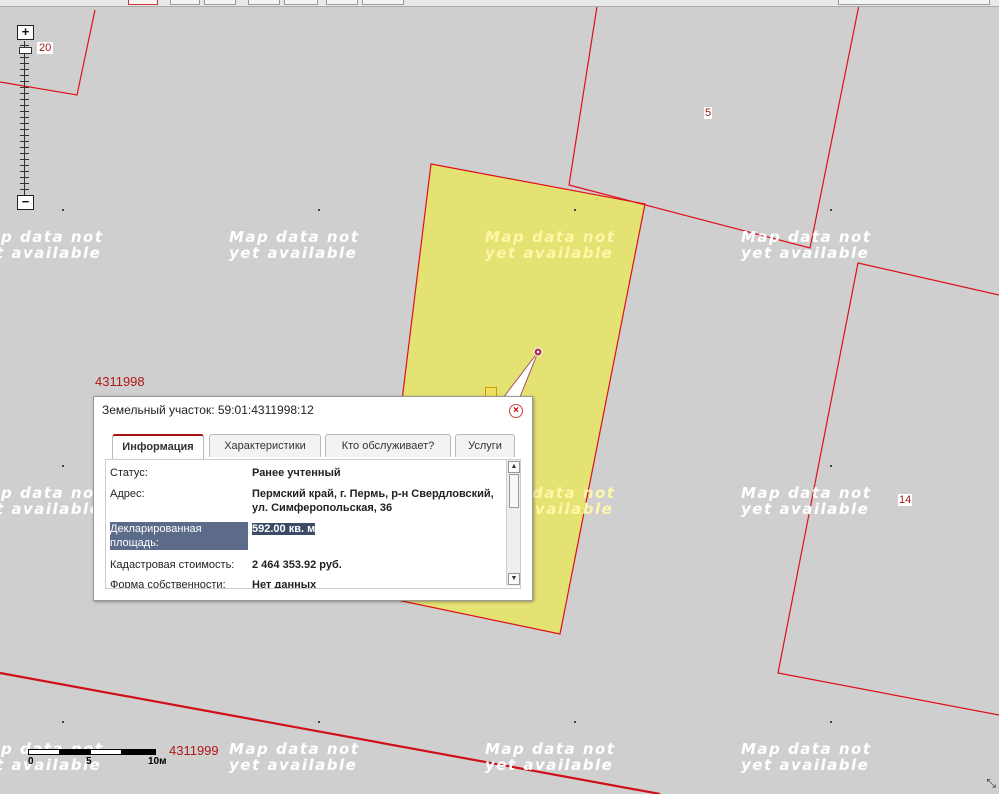 This screenshot has height=794, width=999. What do you see at coordinates (265, 445) in the screenshot?
I see `tab-characteristics: Характеристики` at bounding box center [265, 445].